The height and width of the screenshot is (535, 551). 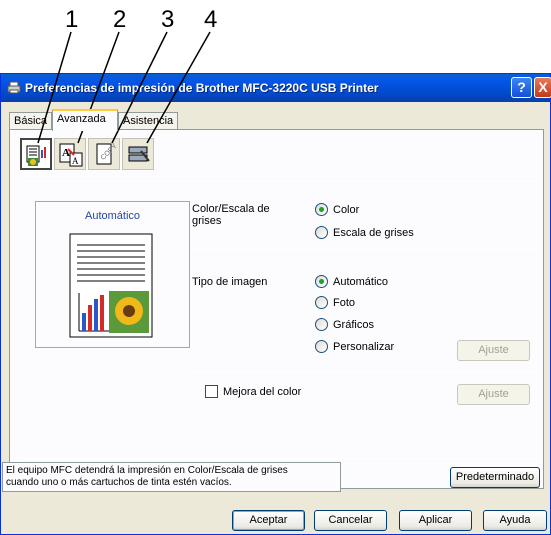 I want to click on preview-box: Automático, so click(x=112, y=274).